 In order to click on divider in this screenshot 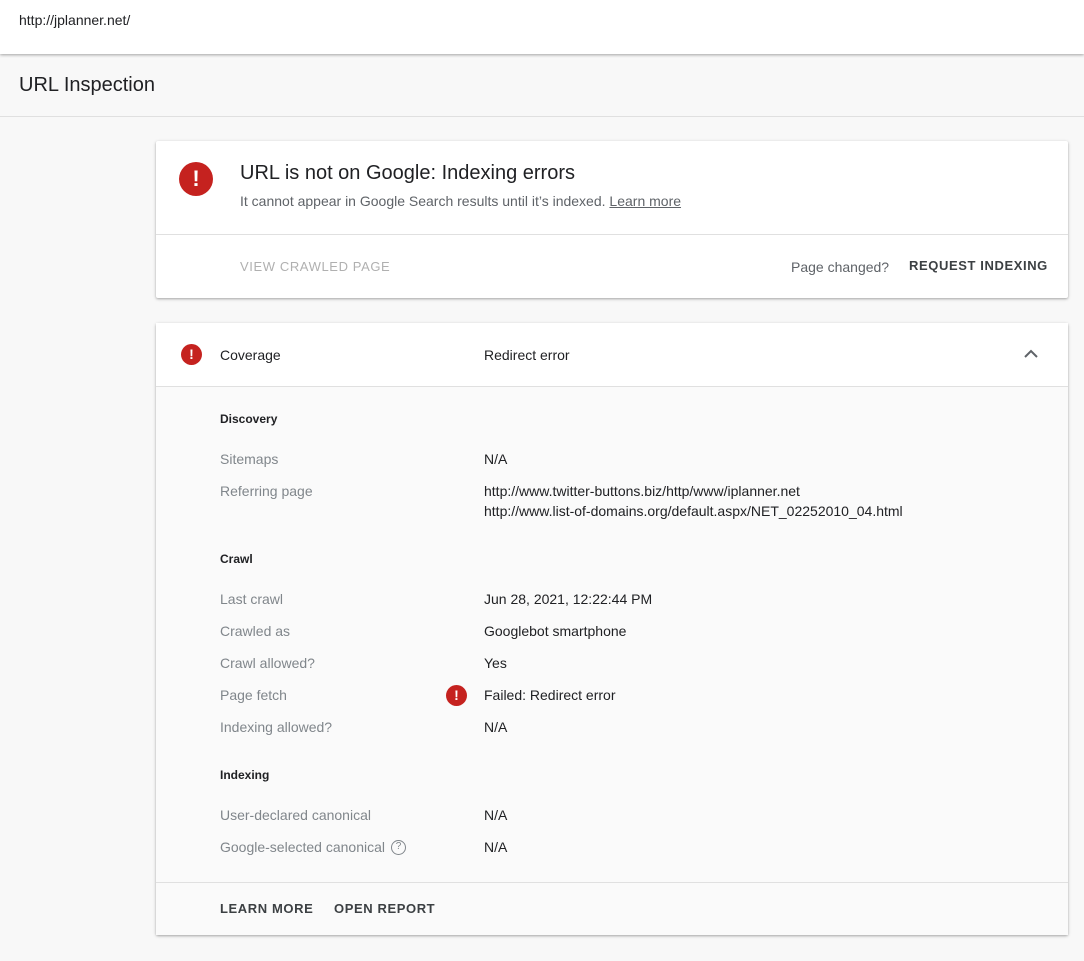, I will do `click(612, 234)`.